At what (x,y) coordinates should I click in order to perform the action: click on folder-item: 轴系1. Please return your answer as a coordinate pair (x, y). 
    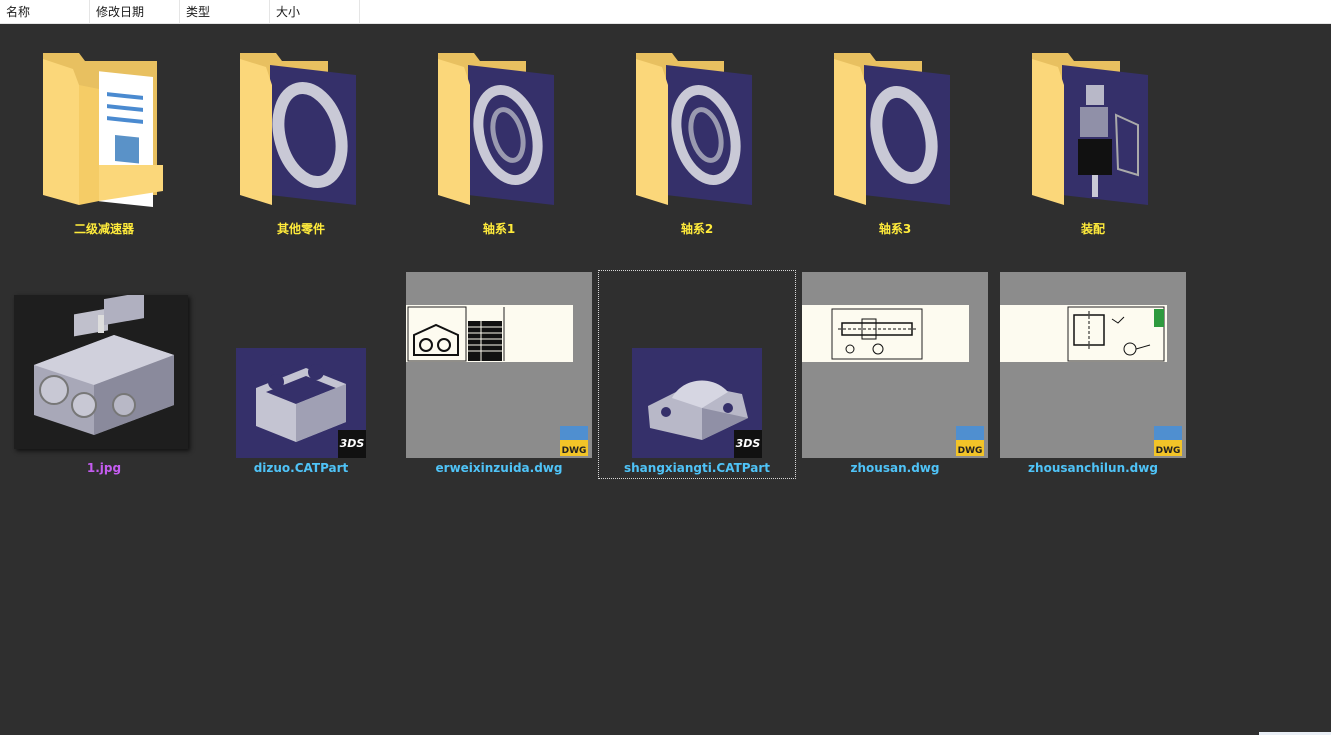
    Looking at the image, I should click on (499, 135).